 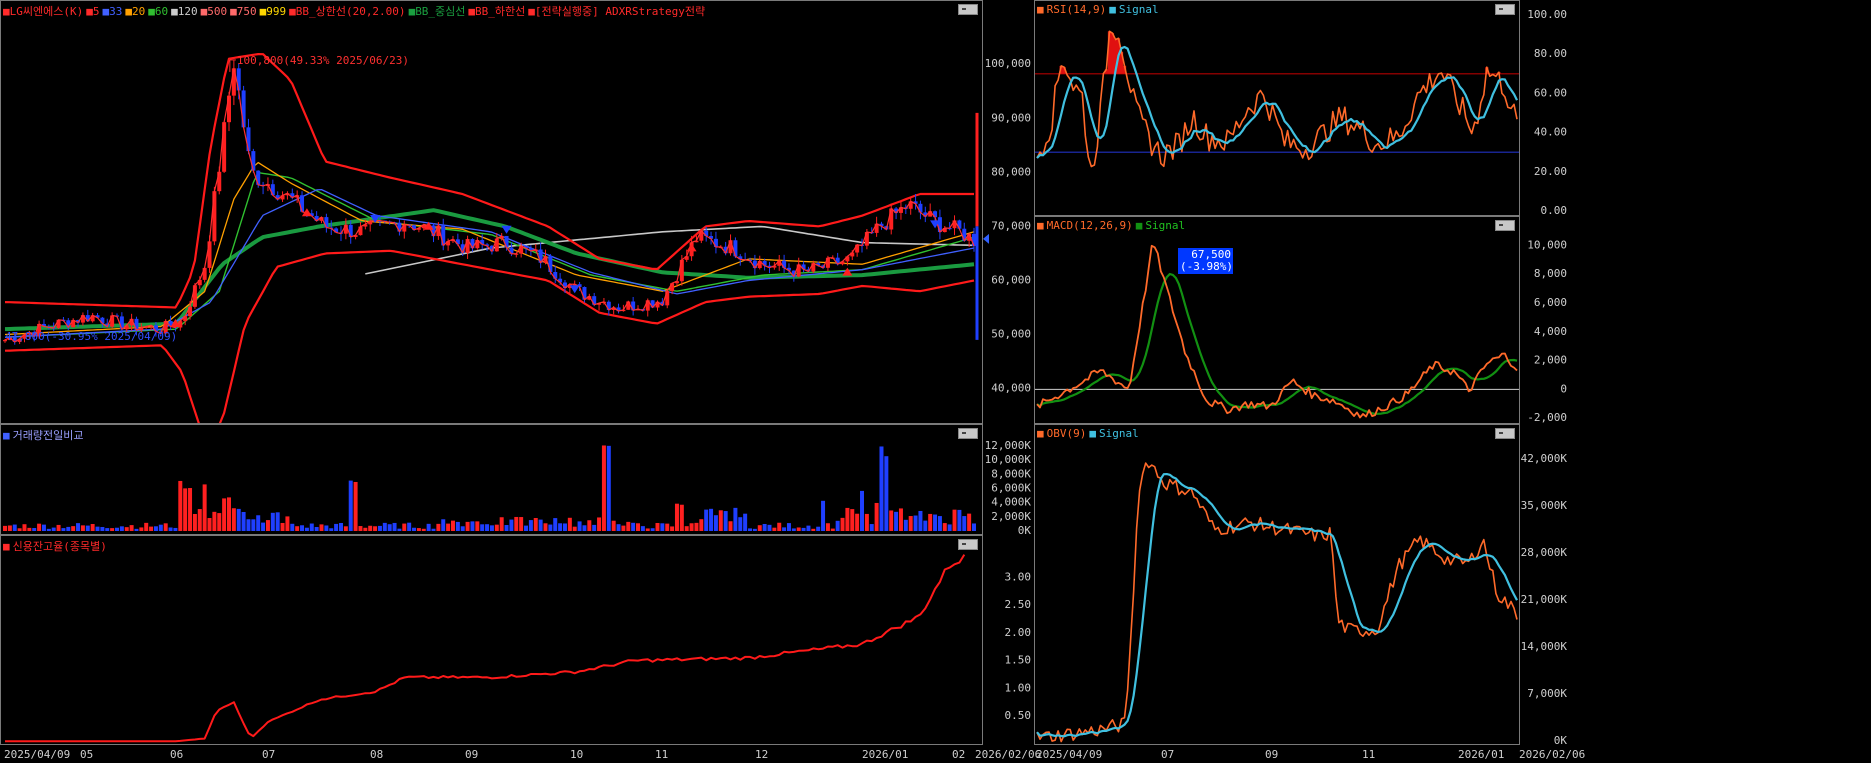 What do you see at coordinates (1167, 754) in the screenshot?
I see `x-tick-label-right: 07` at bounding box center [1167, 754].